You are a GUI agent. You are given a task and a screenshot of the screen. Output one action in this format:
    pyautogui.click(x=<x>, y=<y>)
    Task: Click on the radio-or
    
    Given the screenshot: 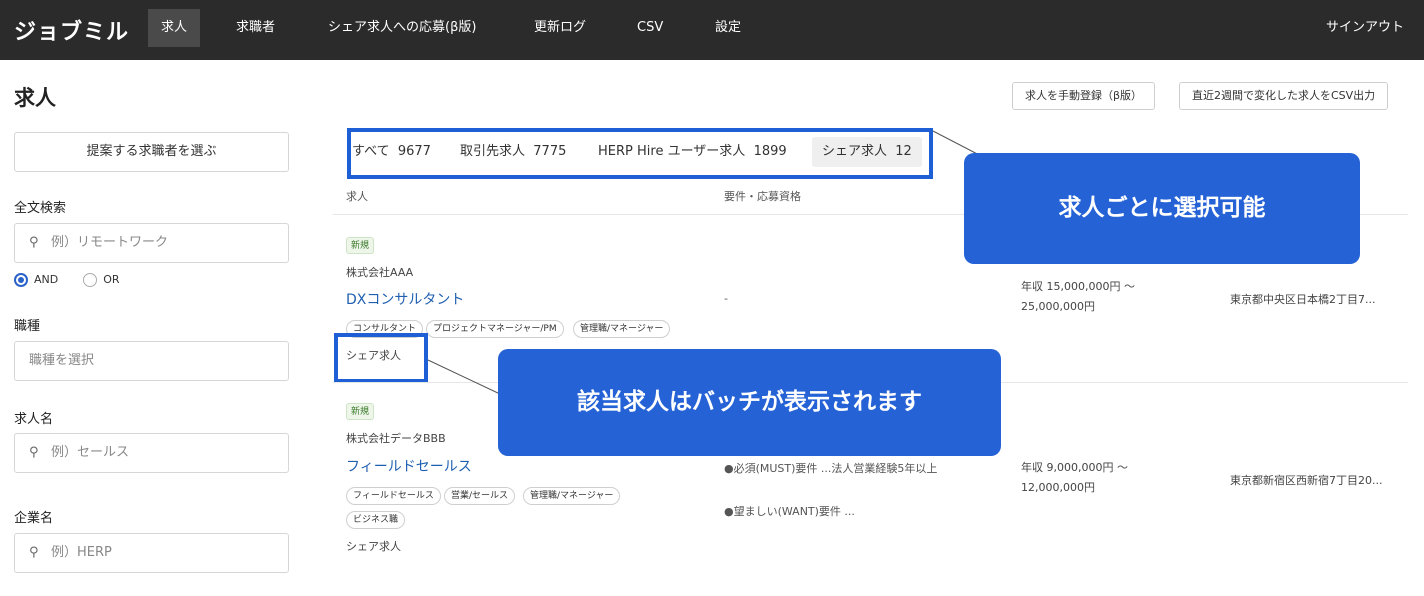 What is the action you would take?
    pyautogui.click(x=90, y=280)
    